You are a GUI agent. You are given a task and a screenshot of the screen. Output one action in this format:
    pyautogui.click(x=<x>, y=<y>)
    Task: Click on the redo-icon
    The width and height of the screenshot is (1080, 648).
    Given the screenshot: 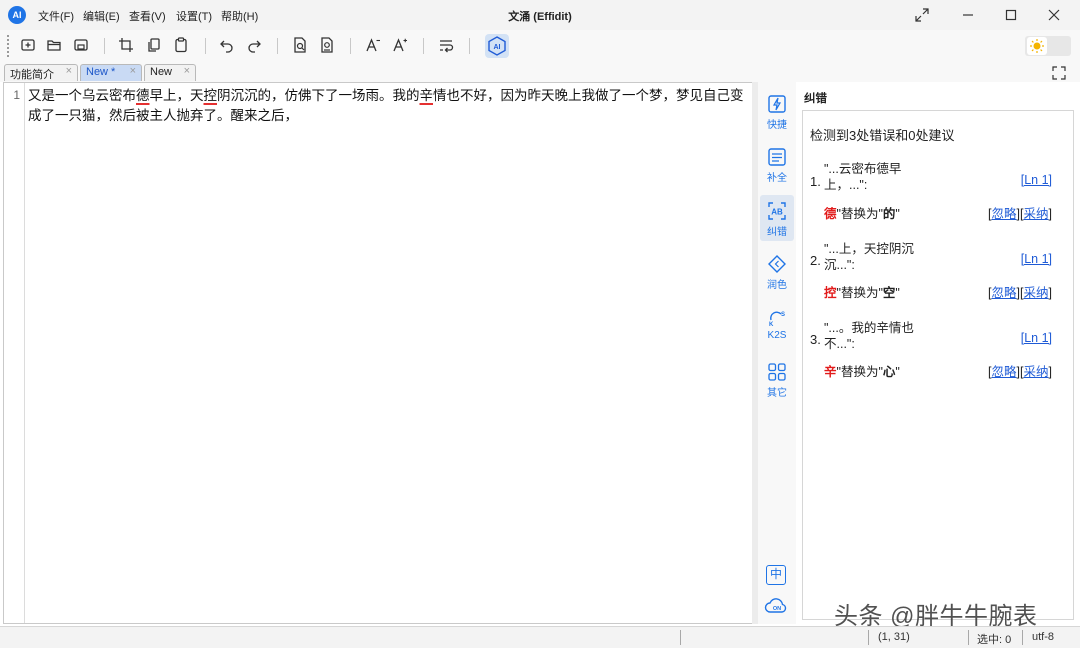 What is the action you would take?
    pyautogui.click(x=255, y=46)
    